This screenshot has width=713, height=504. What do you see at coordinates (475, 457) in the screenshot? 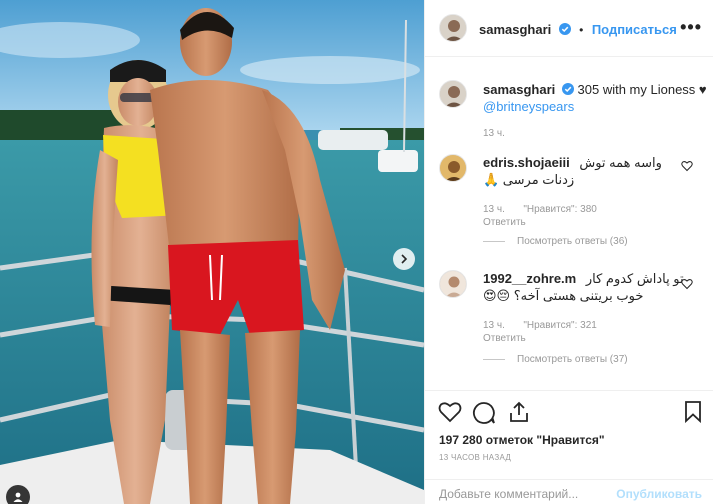
I see `post-time-ago: 13 ЧАСОВ НАЗАД` at bounding box center [475, 457].